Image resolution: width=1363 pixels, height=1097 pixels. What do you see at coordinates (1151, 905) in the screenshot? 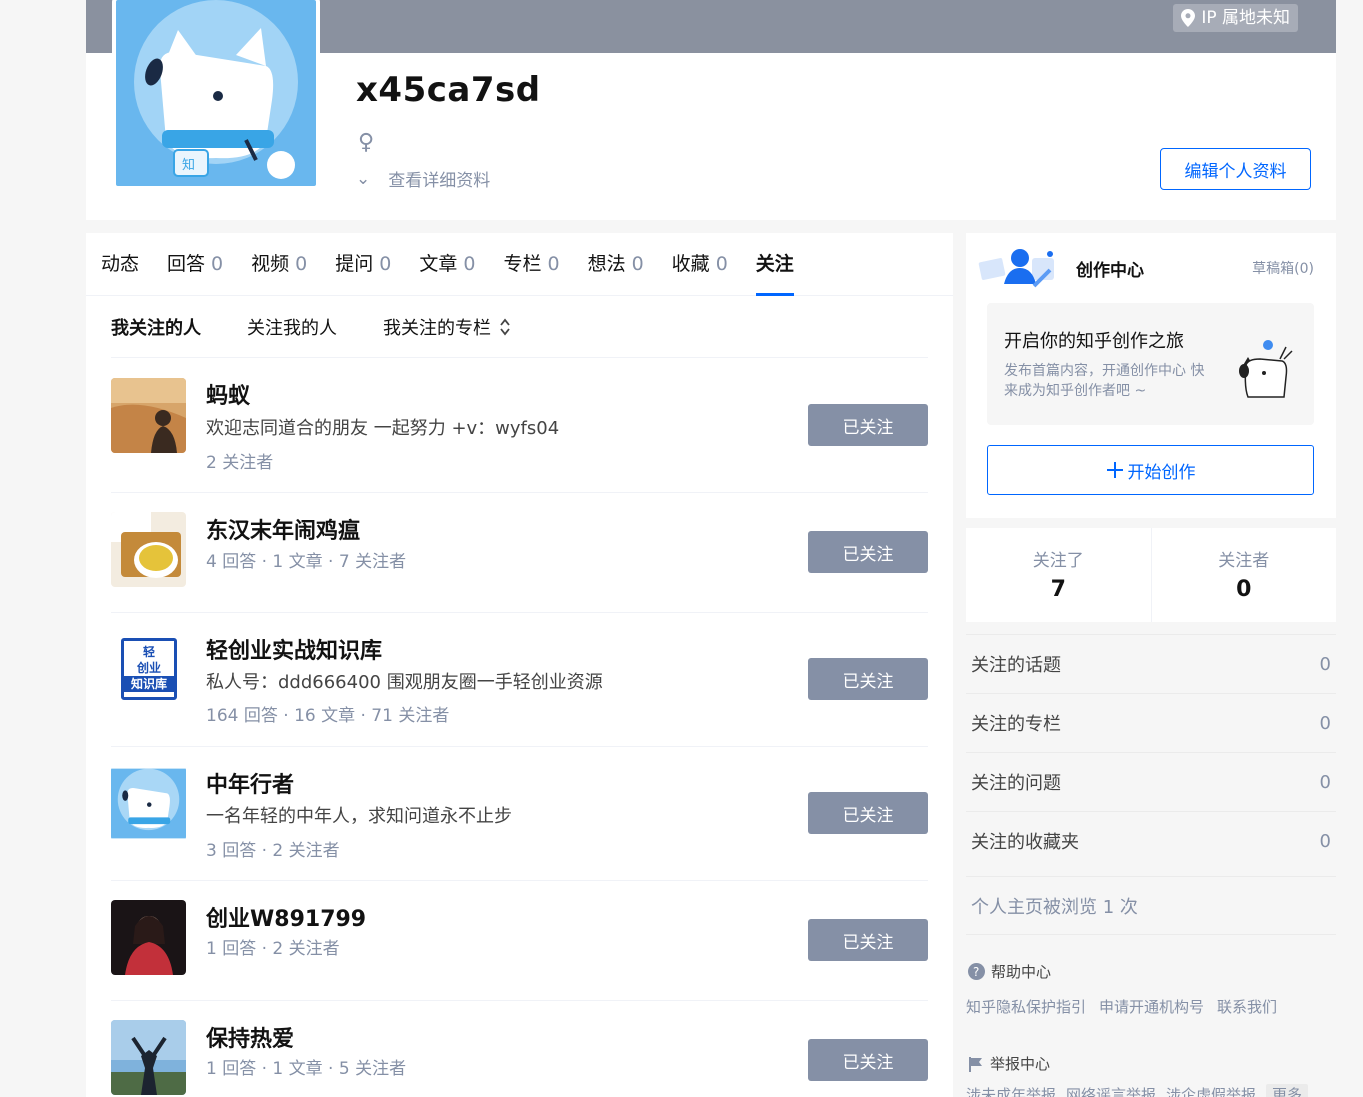
I see `profile-views-count: 个人主页被浏览 1 次` at bounding box center [1151, 905].